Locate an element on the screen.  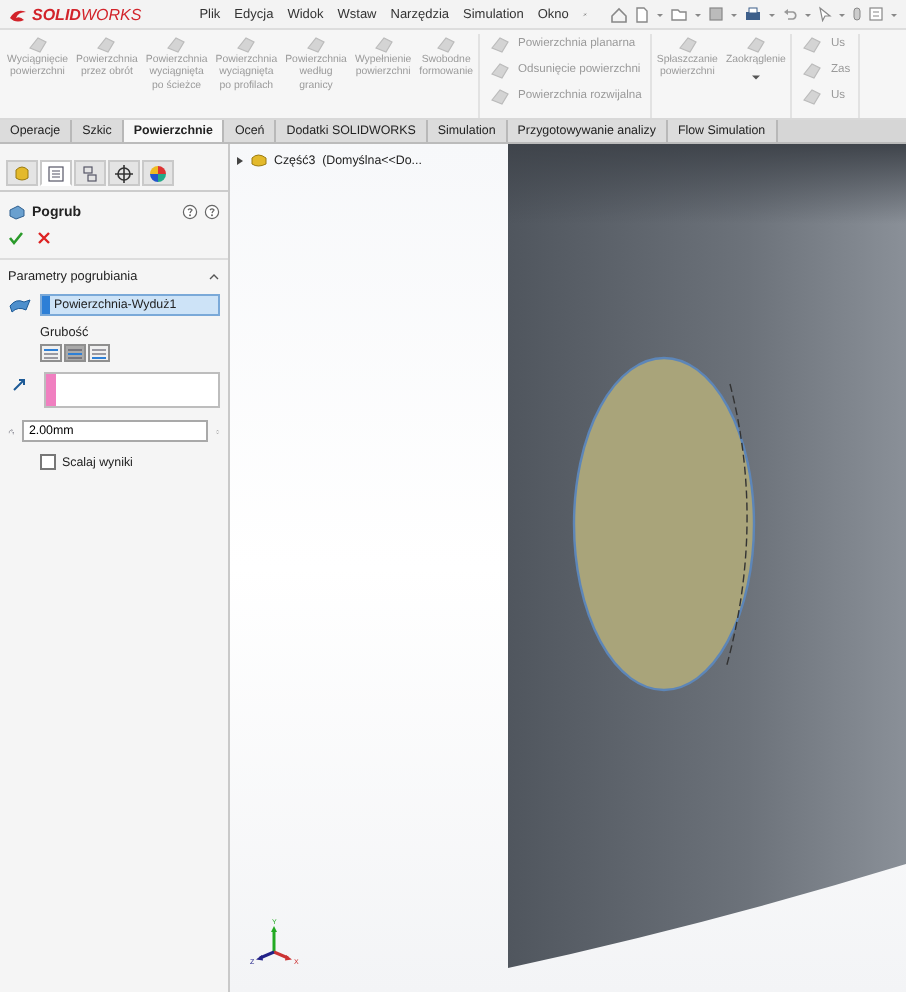
app-logo: SOLIDWORKS is located at coordinates (87, 14).